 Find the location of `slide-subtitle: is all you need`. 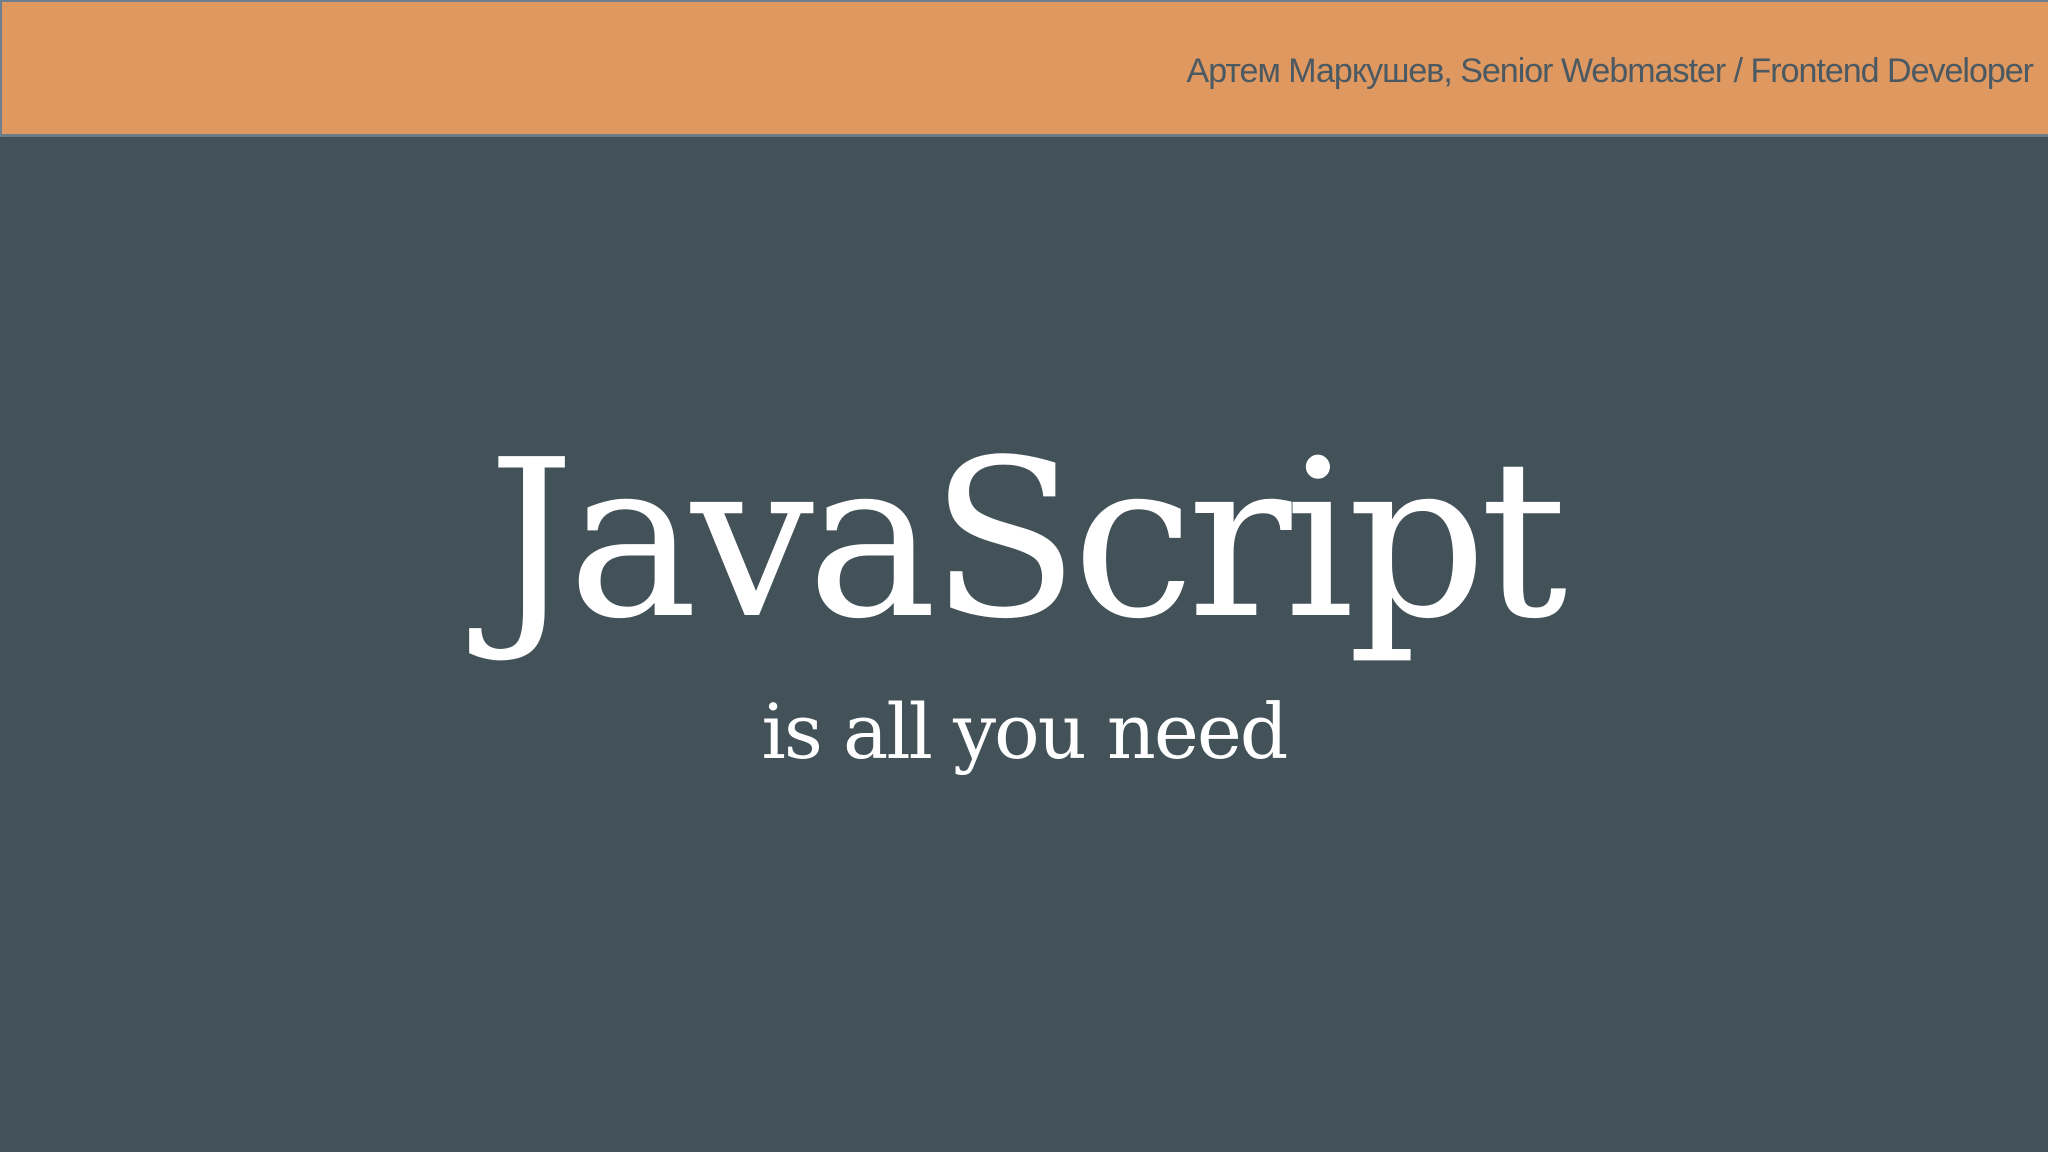

slide-subtitle: is all you need is located at coordinates (1025, 731).